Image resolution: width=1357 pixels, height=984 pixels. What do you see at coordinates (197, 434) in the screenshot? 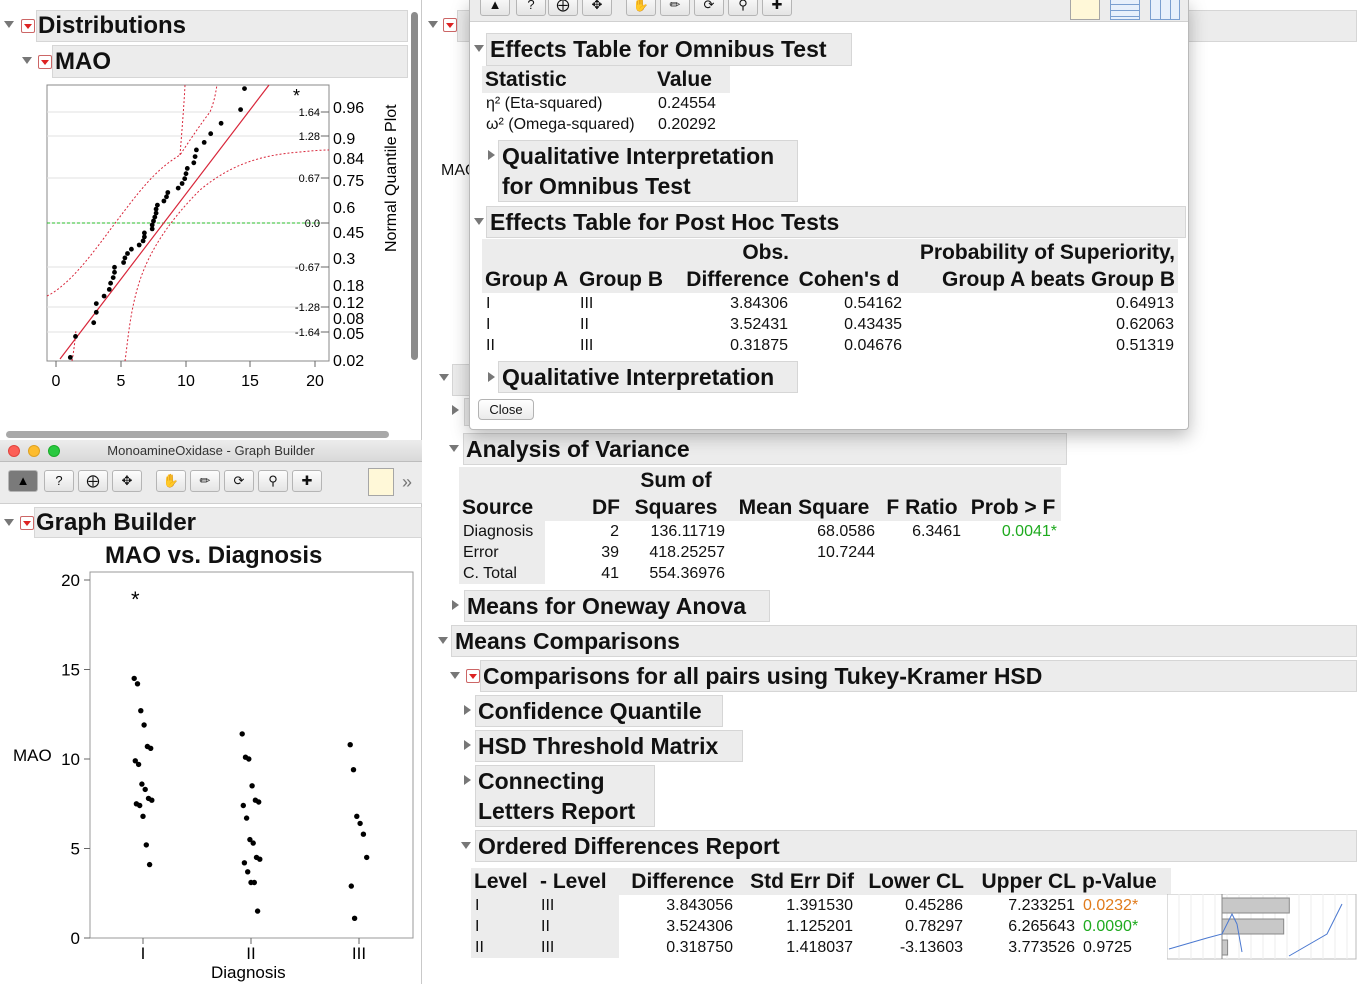
I see `distributions-horizontal-scrollbar` at bounding box center [197, 434].